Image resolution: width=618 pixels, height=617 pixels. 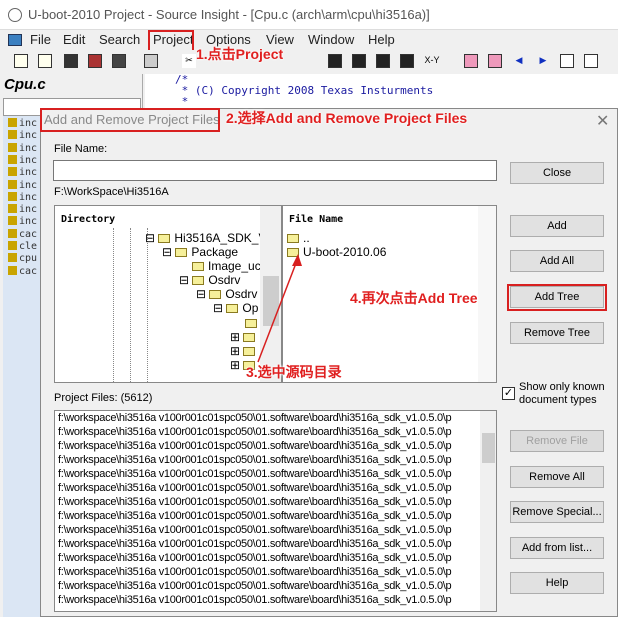 I want to click on add-all-button: Add All, so click(x=557, y=261).